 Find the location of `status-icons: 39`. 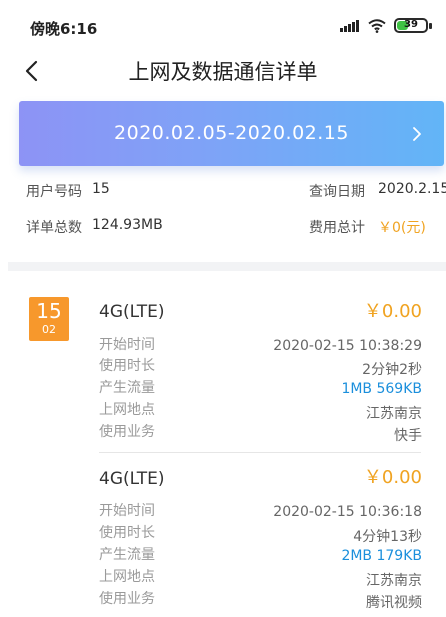

status-icons: 39 is located at coordinates (386, 25).